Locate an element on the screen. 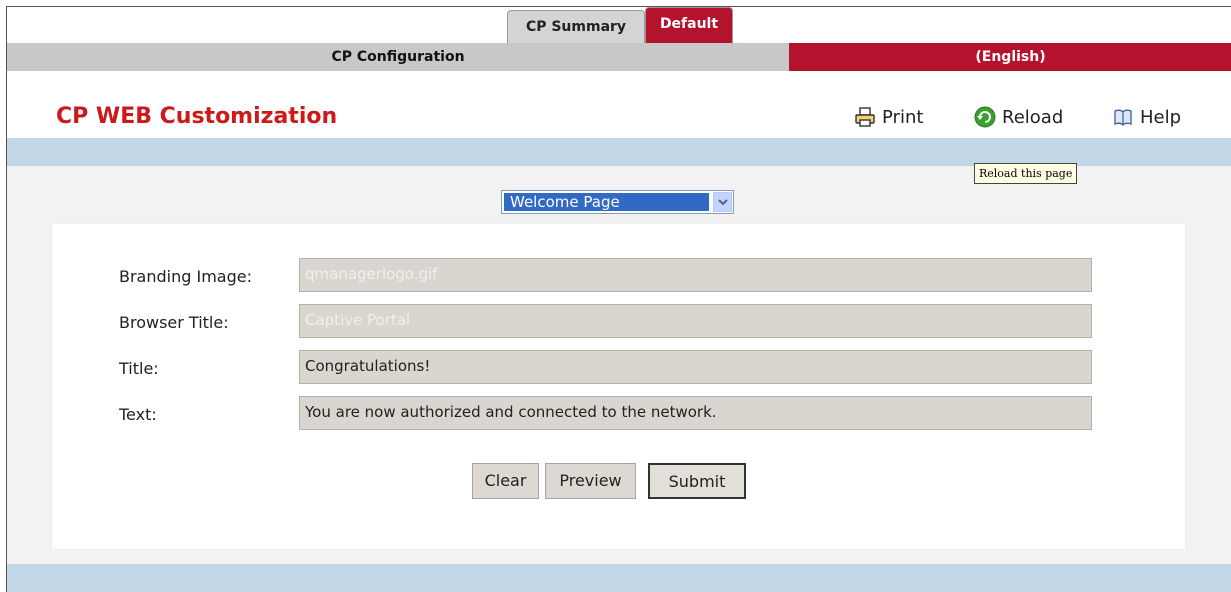 The height and width of the screenshot is (592, 1231). help-button: Help is located at coordinates (1146, 117).